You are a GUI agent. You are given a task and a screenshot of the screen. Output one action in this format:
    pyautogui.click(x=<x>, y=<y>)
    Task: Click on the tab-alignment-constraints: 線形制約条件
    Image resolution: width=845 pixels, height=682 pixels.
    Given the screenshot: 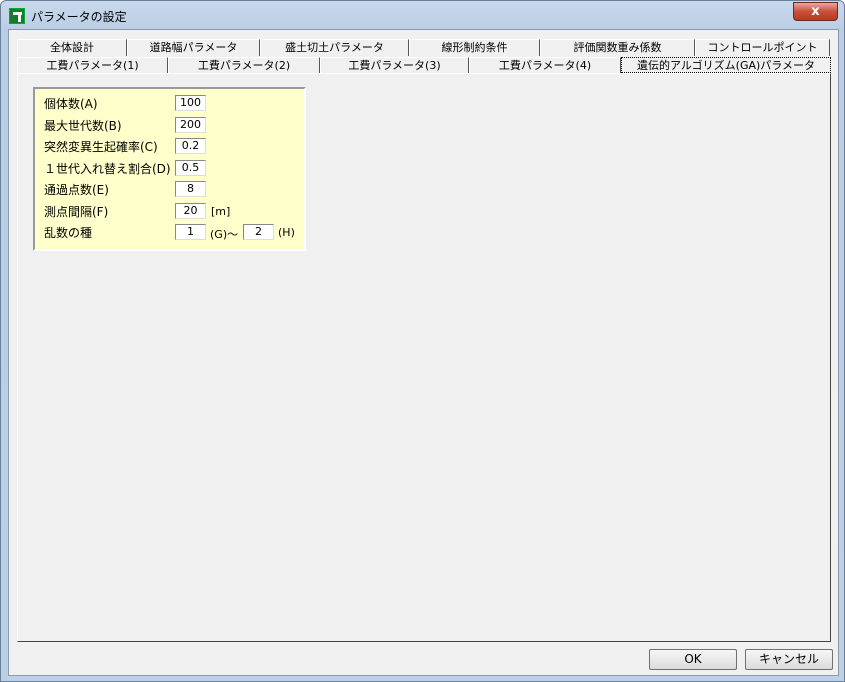 What is the action you would take?
    pyautogui.click(x=474, y=47)
    